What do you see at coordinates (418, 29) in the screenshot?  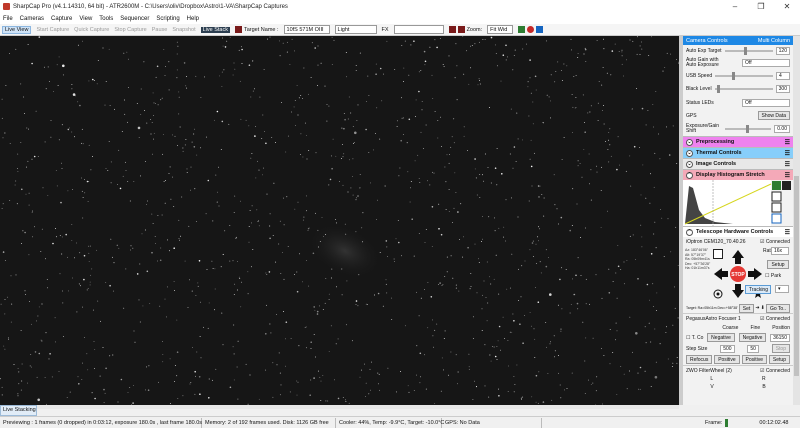 I see `fx-select` at bounding box center [418, 29].